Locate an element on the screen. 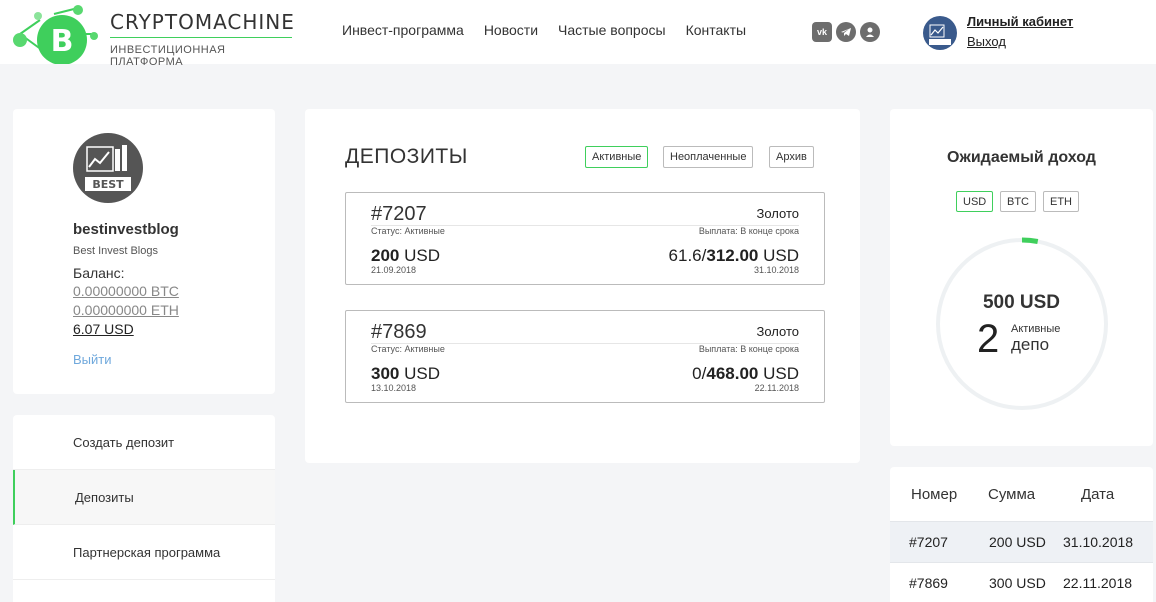 This screenshot has height=602, width=1156. currency-usd: USD is located at coordinates (975, 201).